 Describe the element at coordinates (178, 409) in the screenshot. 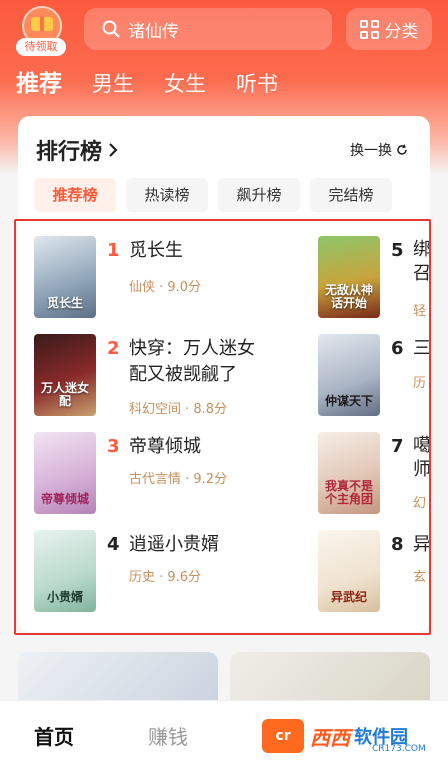

I see `book-meta: 科幻空间 · 8.8分` at that location.